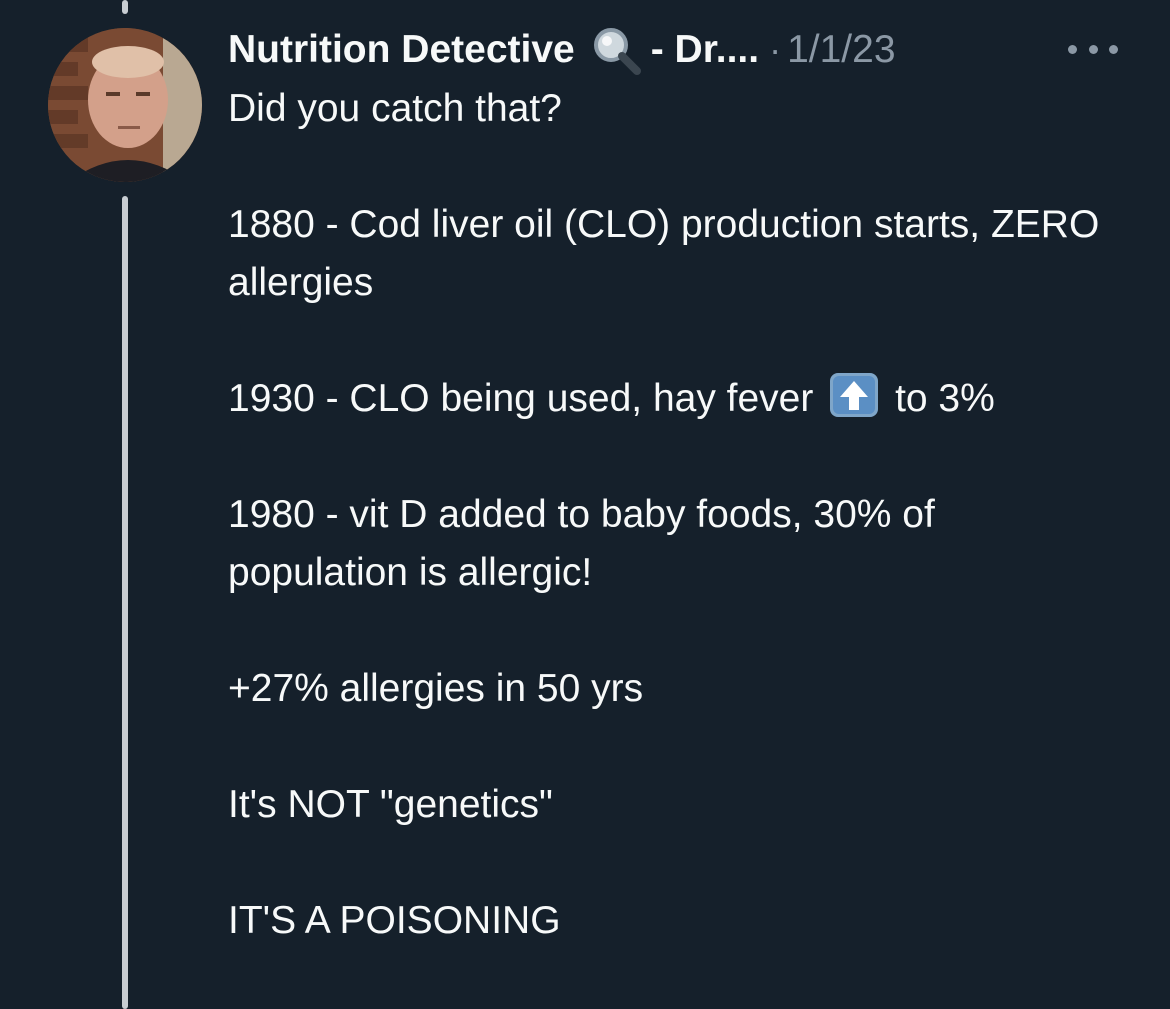 The image size is (1170, 1009). Describe the element at coordinates (394, 920) in the screenshot. I see `tweet-line-poisoning: IT'S A POISONING` at that location.